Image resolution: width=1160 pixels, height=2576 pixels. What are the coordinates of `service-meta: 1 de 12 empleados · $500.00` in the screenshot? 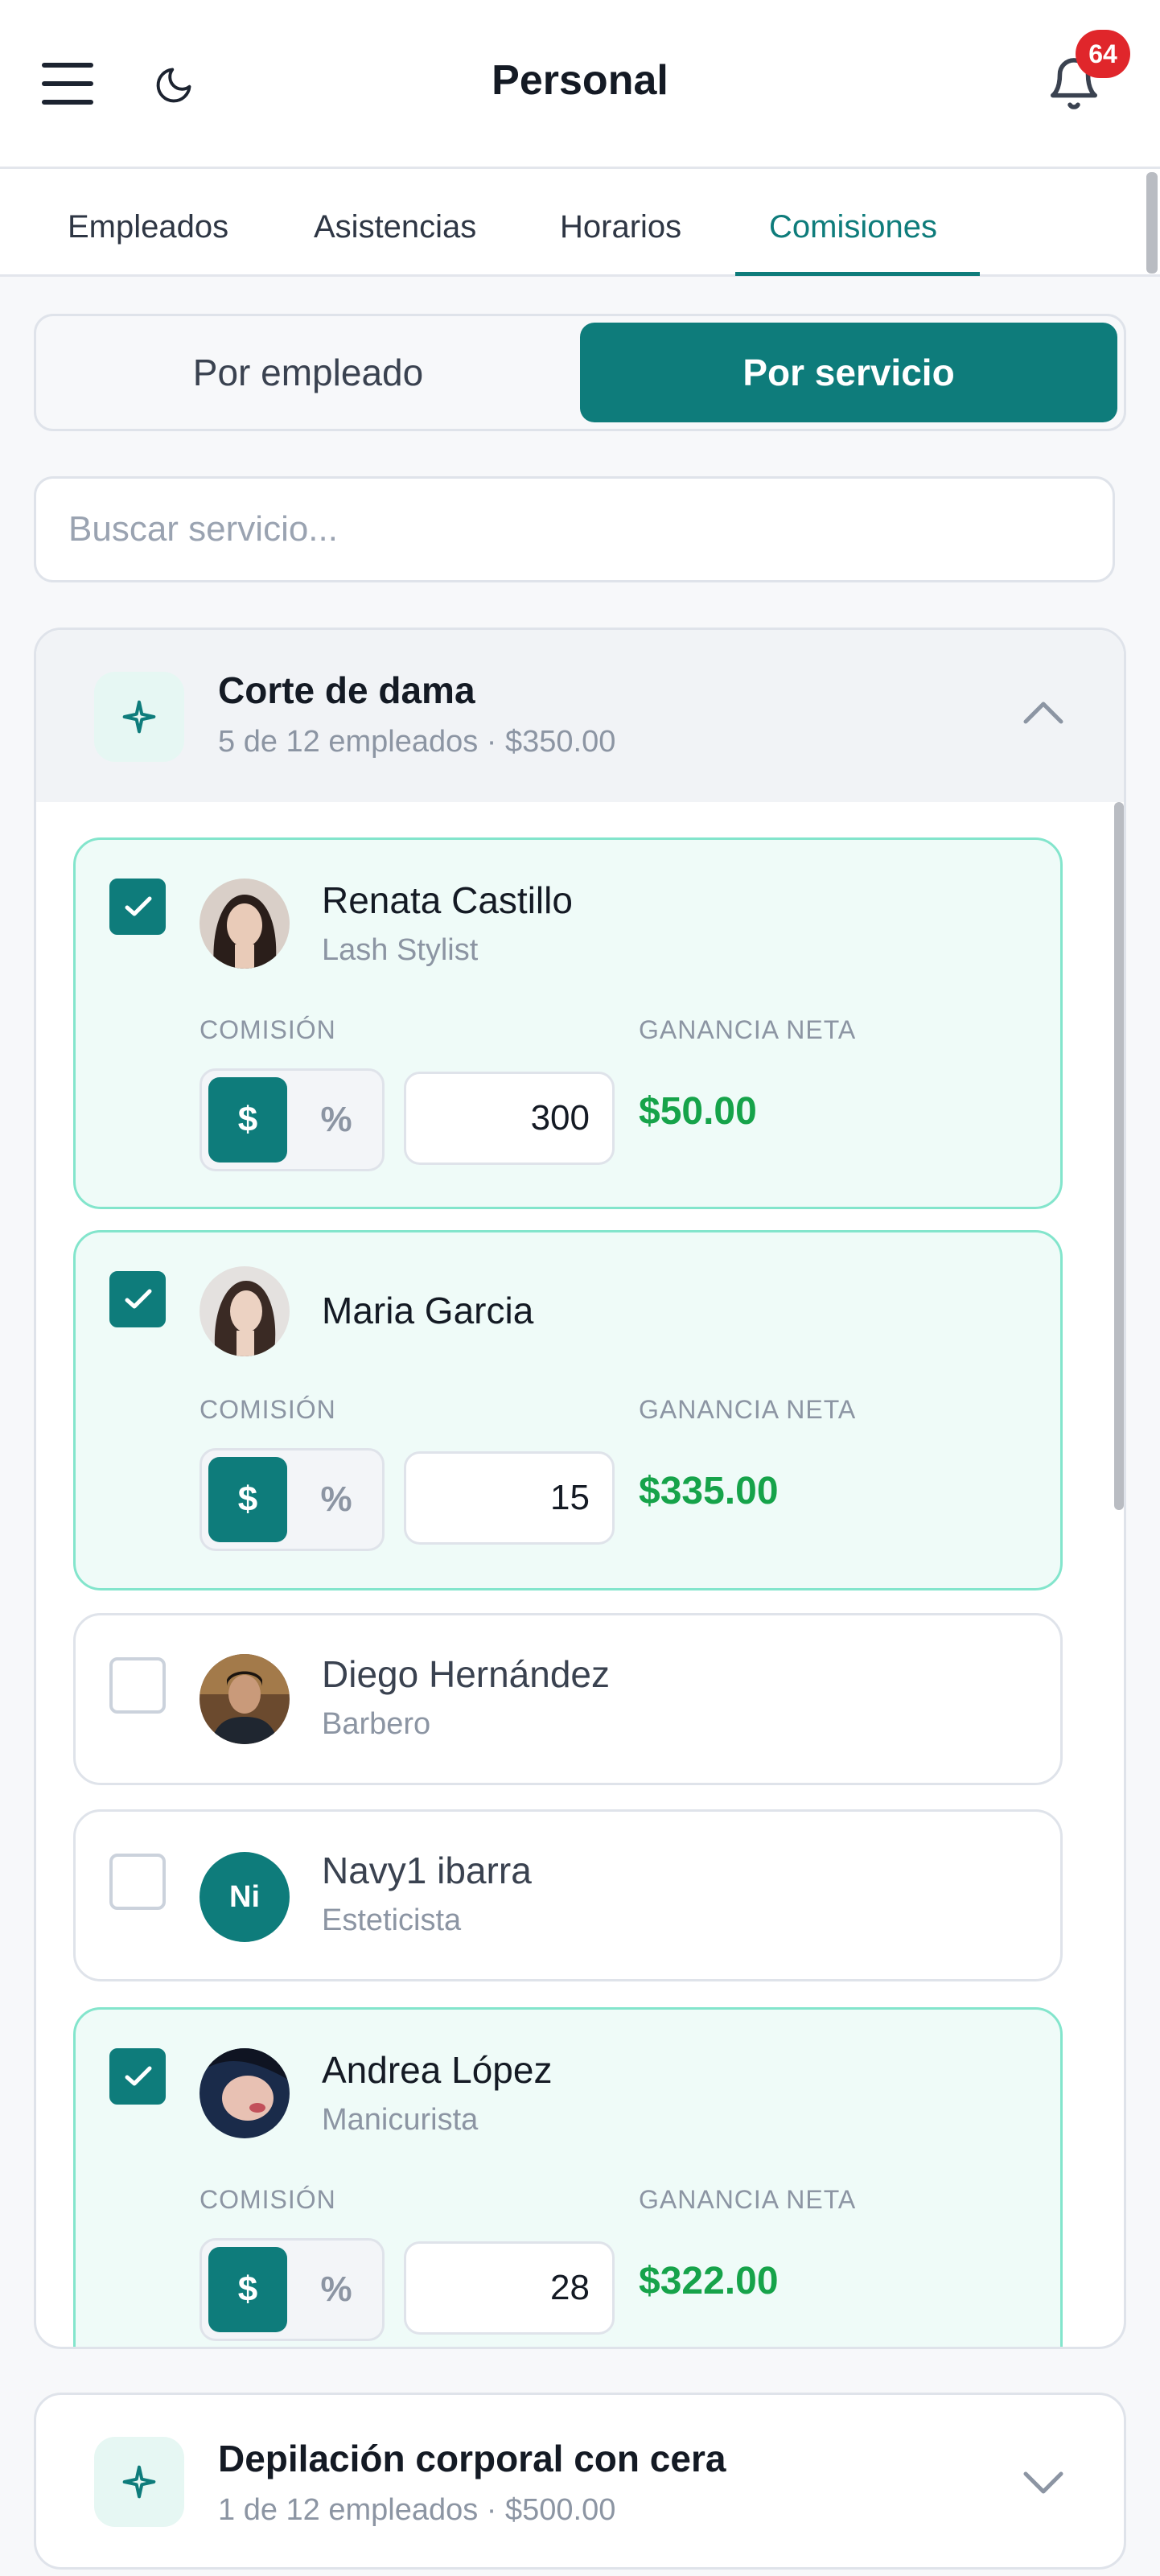 It's located at (417, 2510).